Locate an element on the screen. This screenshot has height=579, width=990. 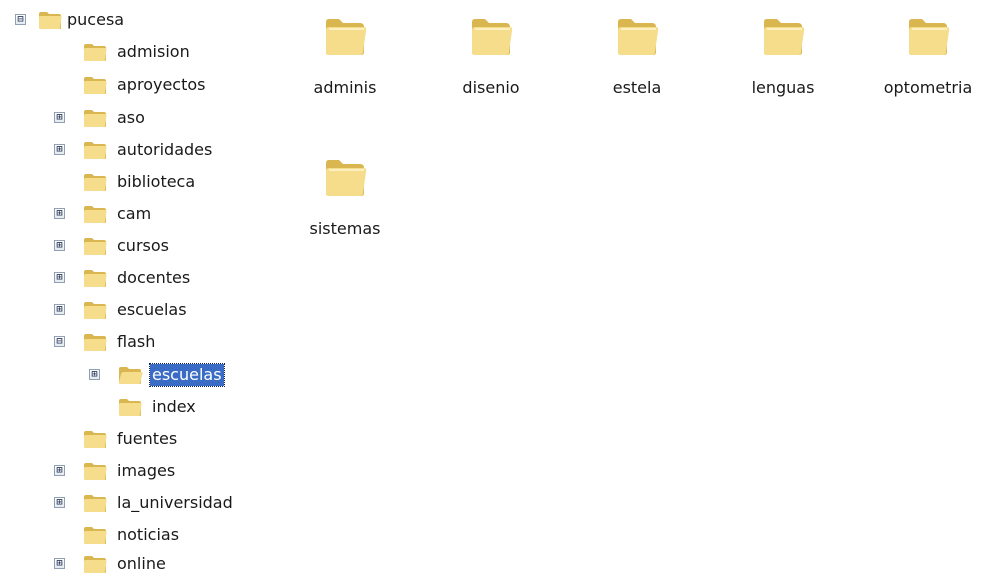
tree-label: index is located at coordinates (174, 407).